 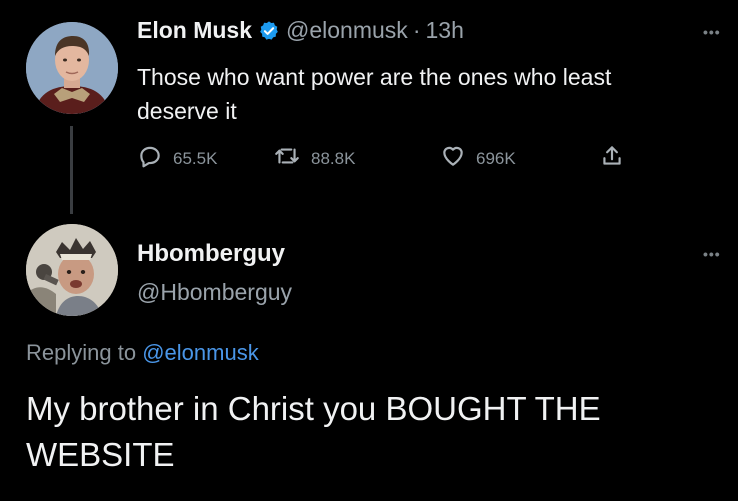 I want to click on reply-author-name: Hbomberguy, so click(x=211, y=254).